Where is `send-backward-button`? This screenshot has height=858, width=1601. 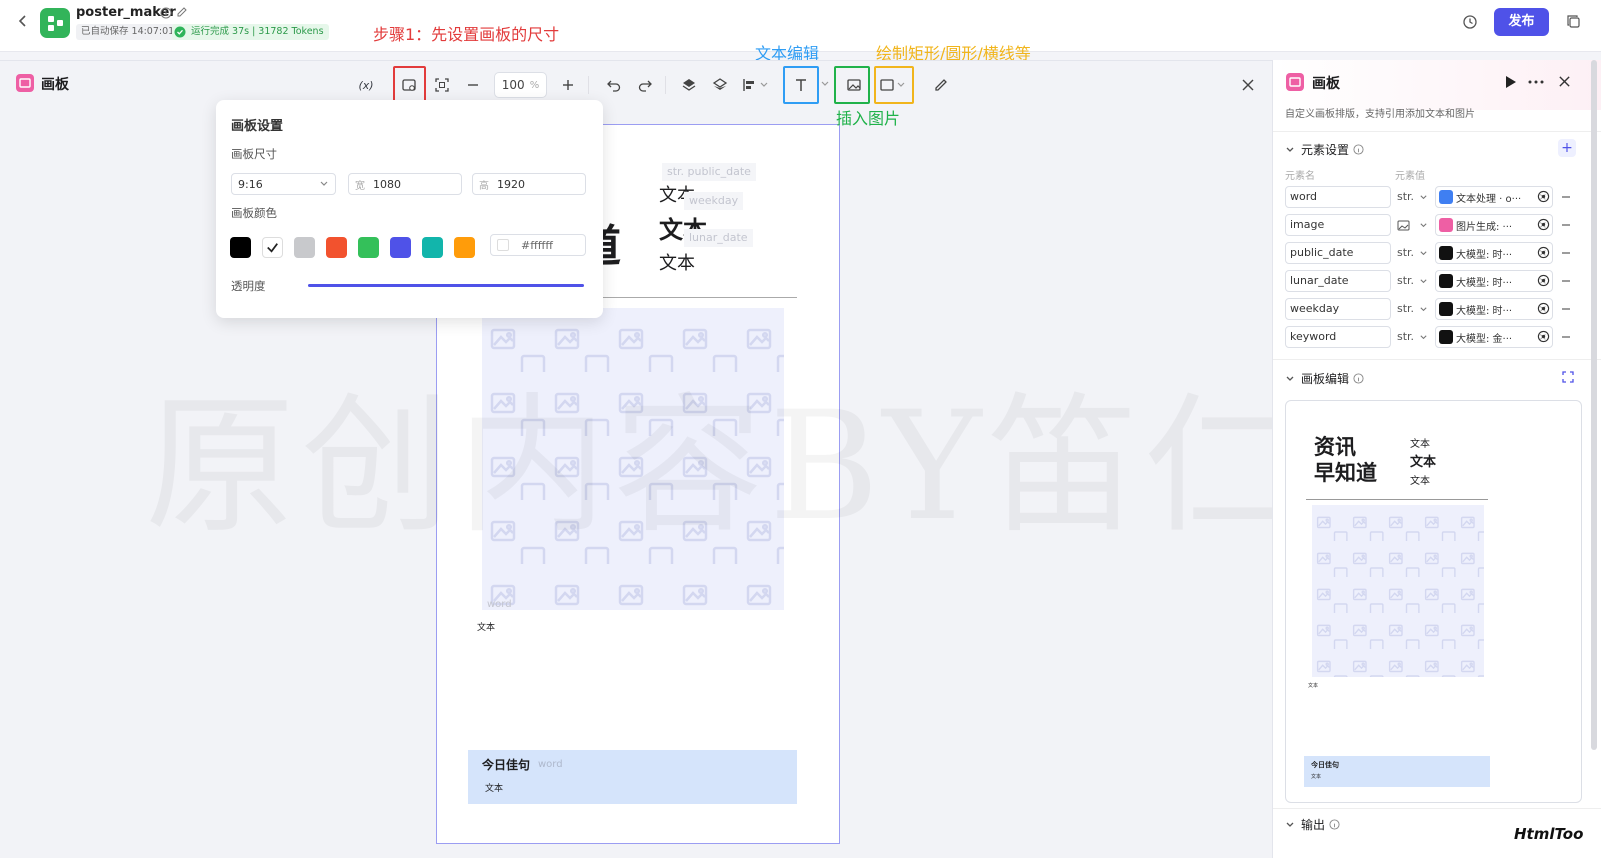 send-backward-button is located at coordinates (720, 85).